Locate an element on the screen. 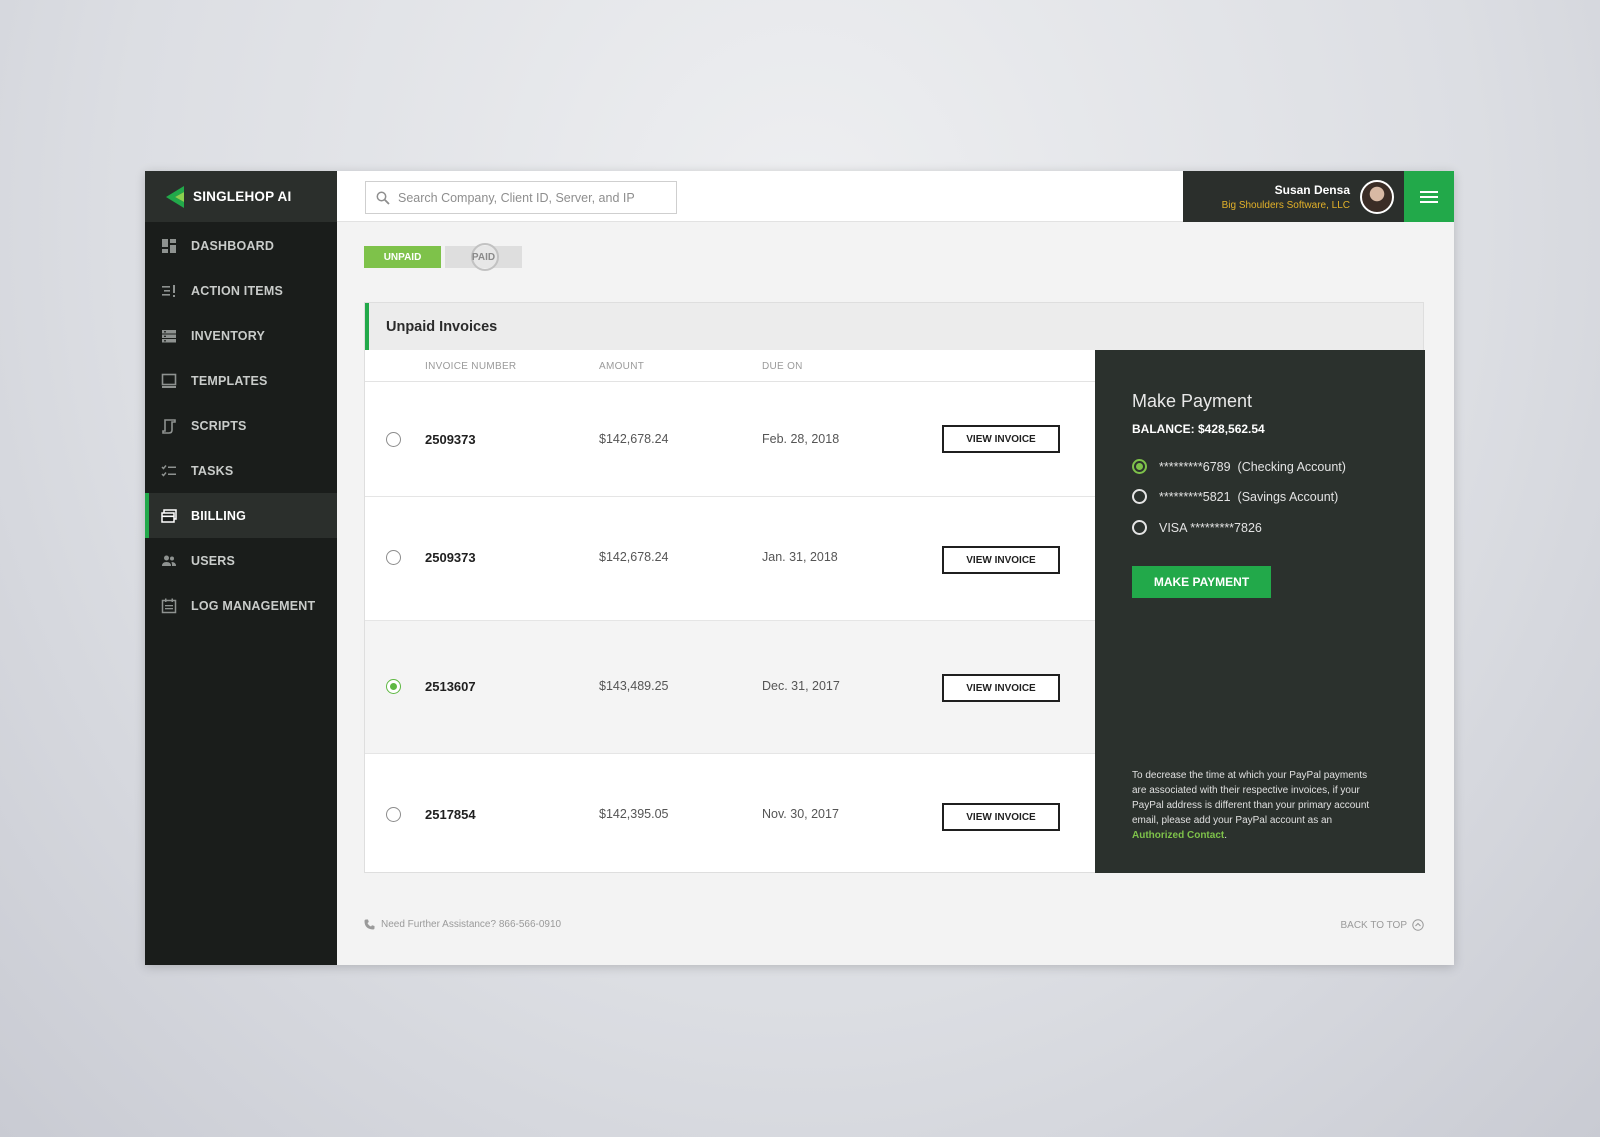  back-to-top-label: BACK TO TOP is located at coordinates (1373, 925).